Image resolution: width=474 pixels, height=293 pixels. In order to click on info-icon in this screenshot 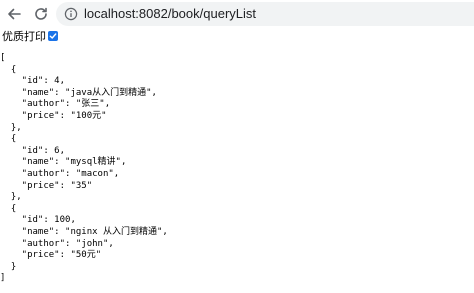, I will do `click(71, 14)`.